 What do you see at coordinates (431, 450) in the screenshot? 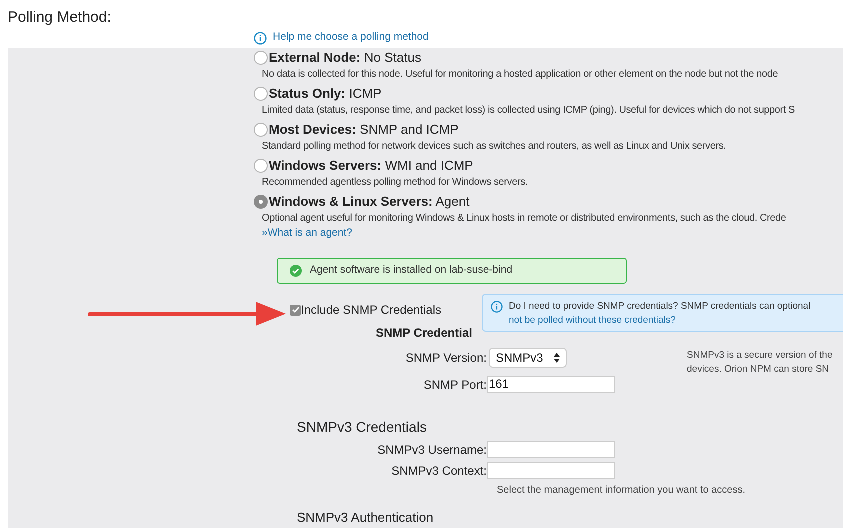
I see `field-label: SNMPv3 Username:` at bounding box center [431, 450].